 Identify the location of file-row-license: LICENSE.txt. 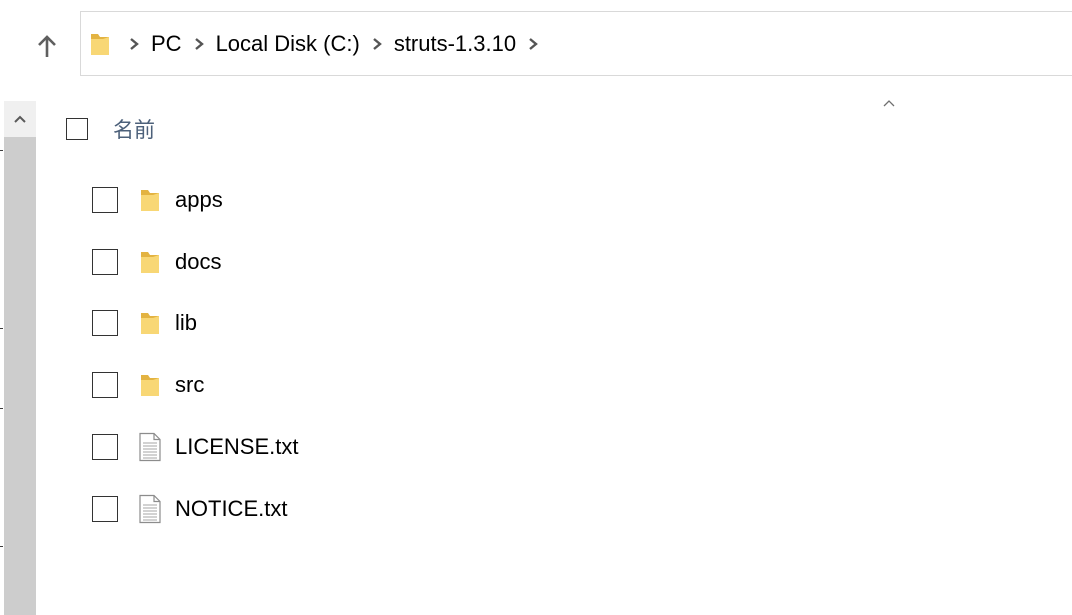
(542, 447).